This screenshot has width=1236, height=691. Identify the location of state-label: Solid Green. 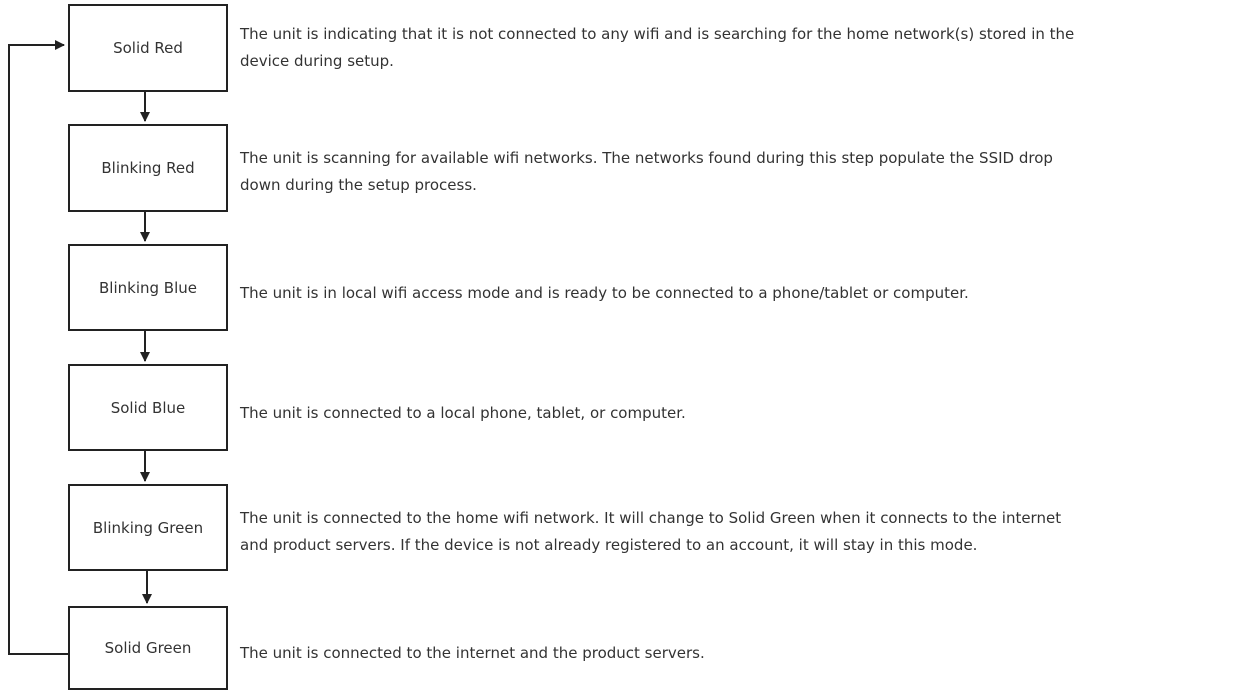
(148, 648).